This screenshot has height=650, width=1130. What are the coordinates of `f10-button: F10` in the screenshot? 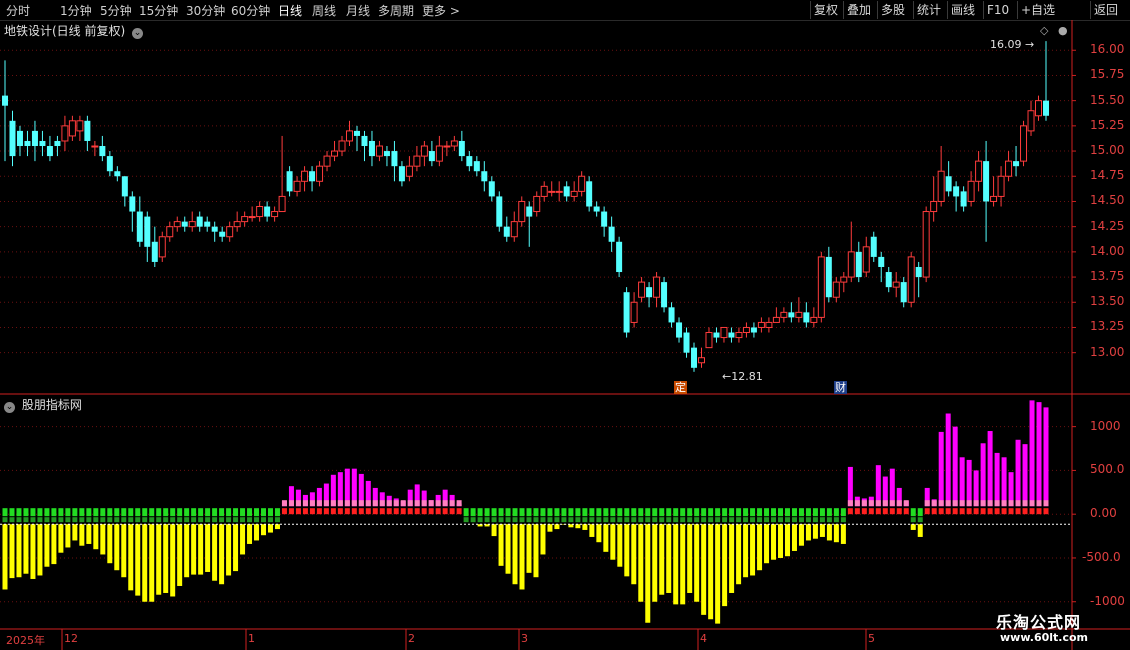 It's located at (997, 10).